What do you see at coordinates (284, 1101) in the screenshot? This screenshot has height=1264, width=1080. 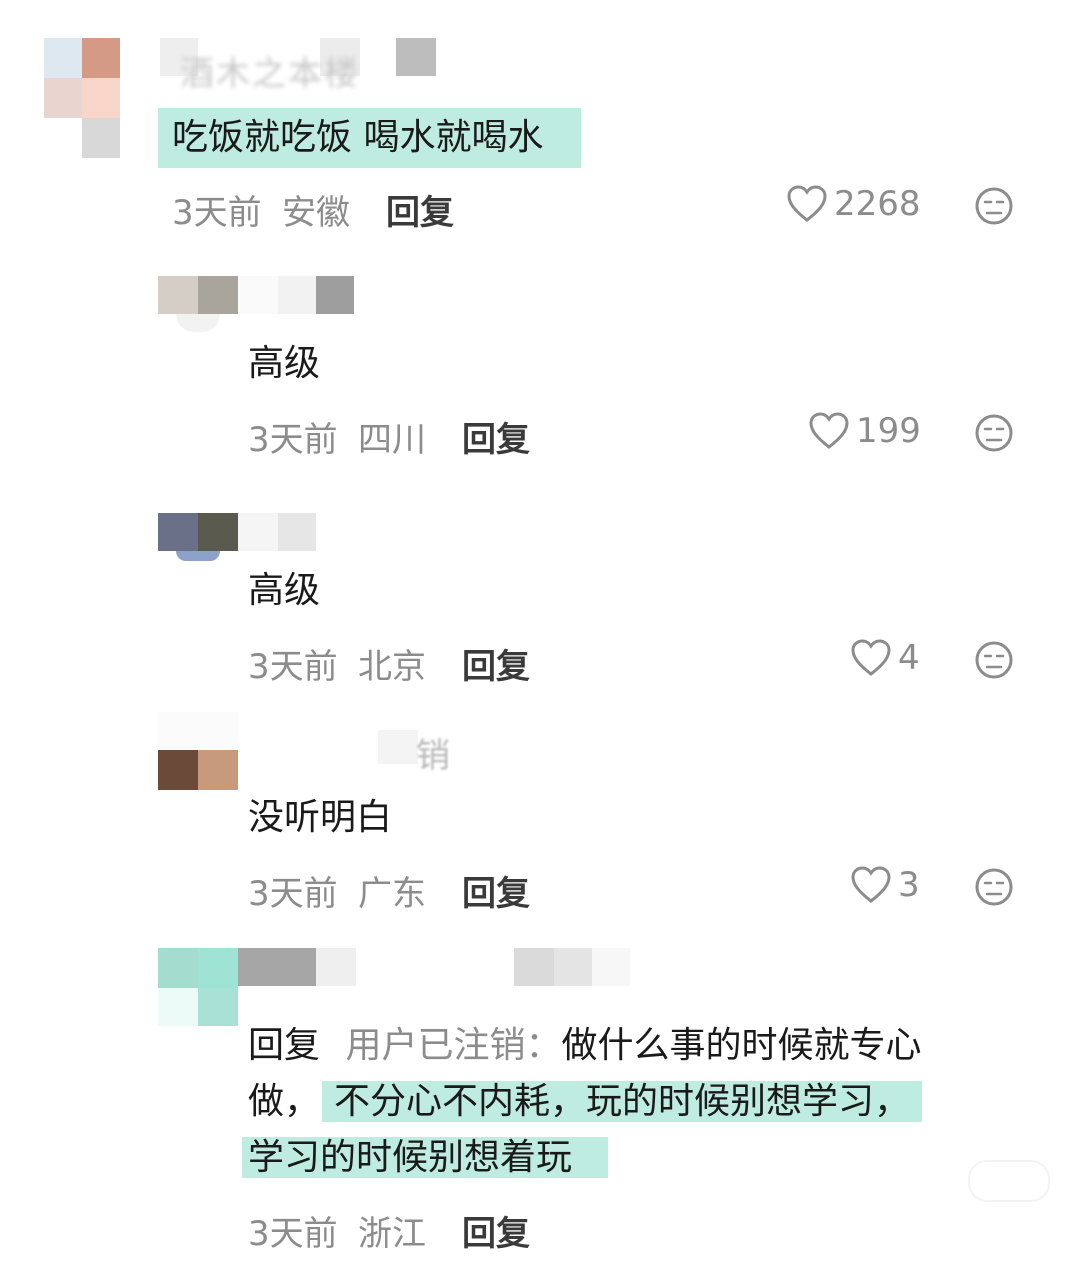 I see `reply-text-plain: 做，` at bounding box center [284, 1101].